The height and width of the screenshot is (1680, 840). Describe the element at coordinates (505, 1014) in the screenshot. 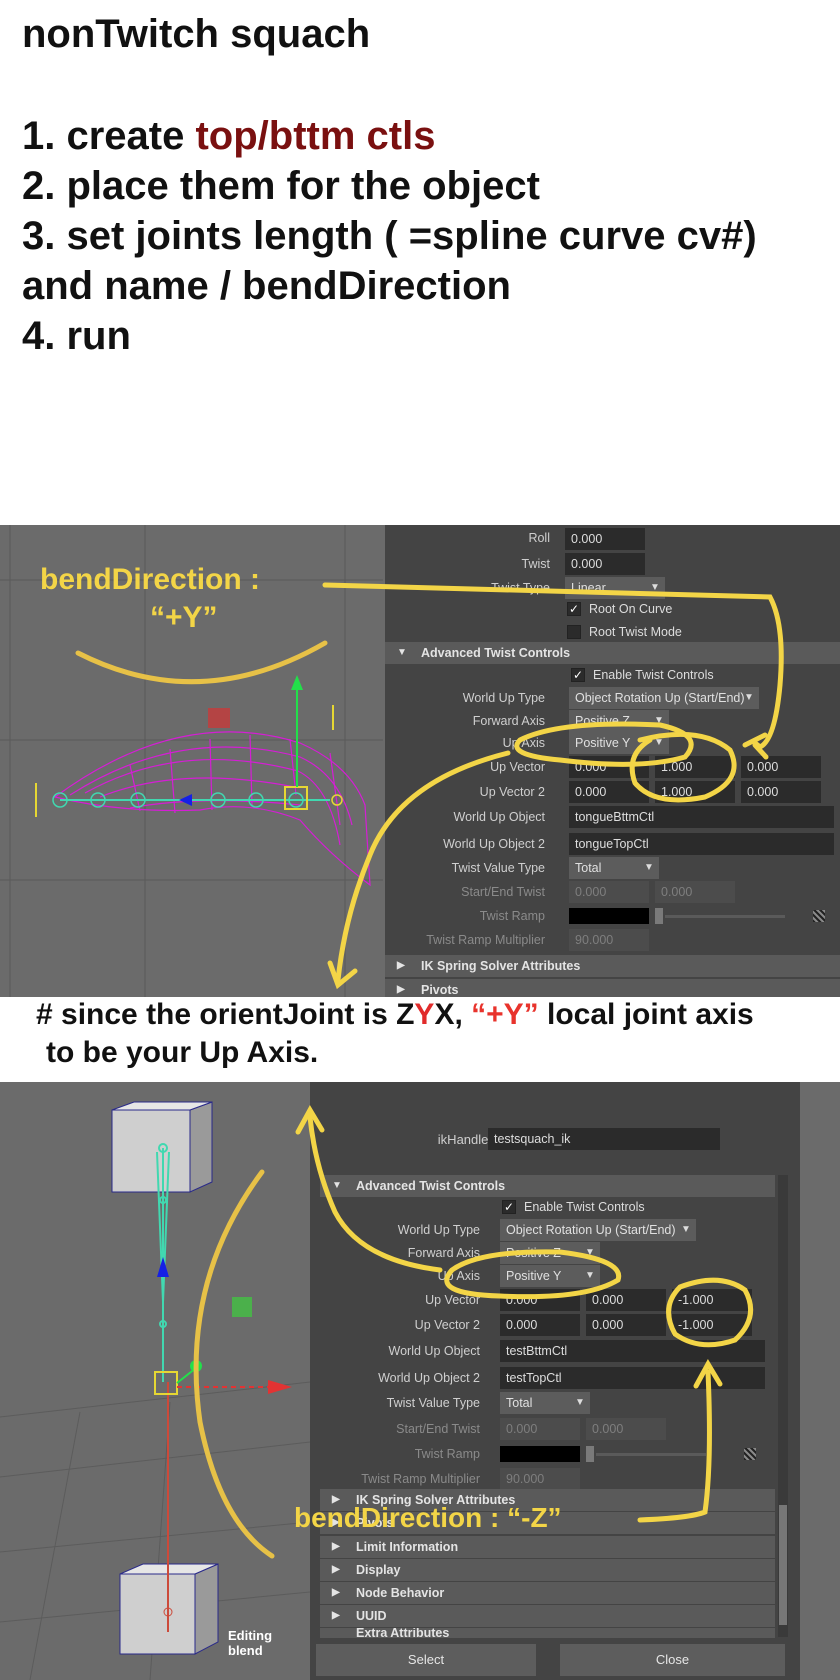

I see `note-plus-y: “+Y”` at that location.